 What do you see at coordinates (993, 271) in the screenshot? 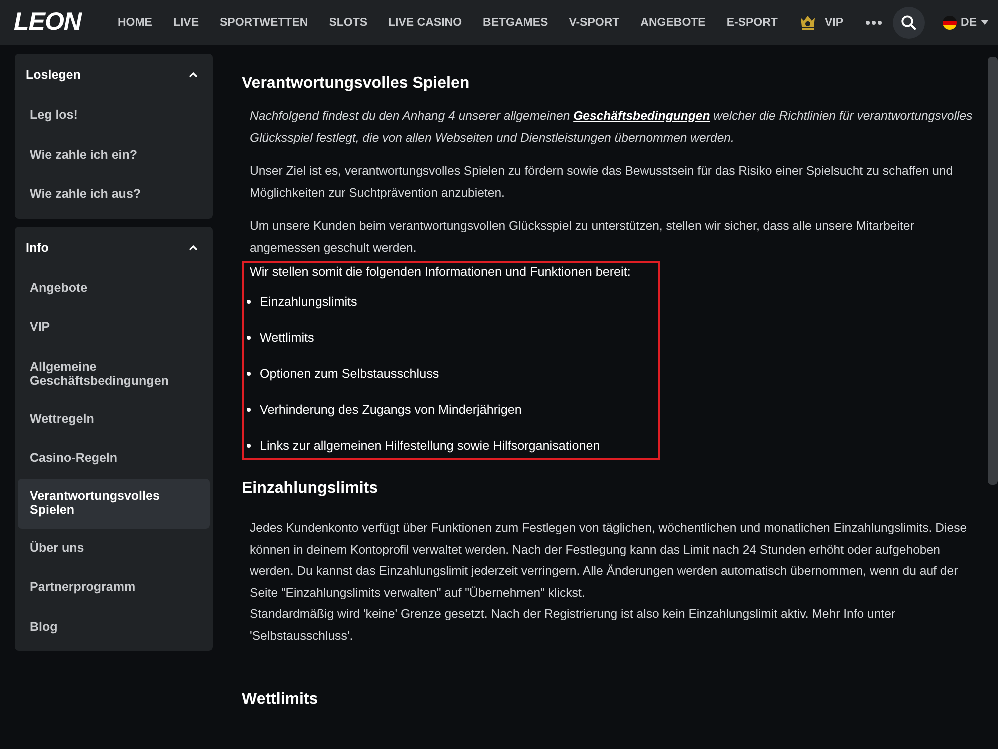
I see `scrollbar` at bounding box center [993, 271].